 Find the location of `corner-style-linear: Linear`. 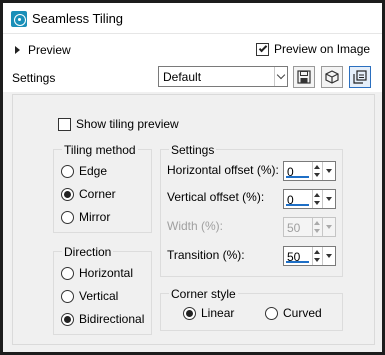

corner-style-linear: Linear is located at coordinates (208, 313).